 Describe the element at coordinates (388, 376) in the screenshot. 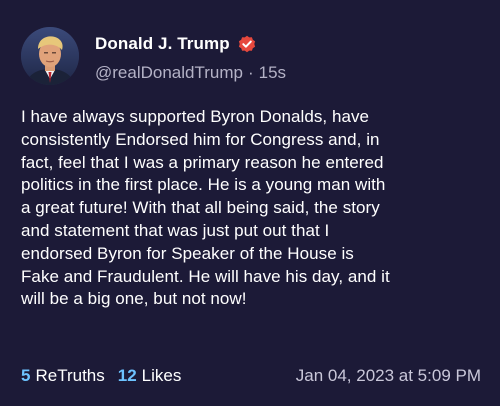

I see `post-timestamp: Jan 04, 2023 at 5:09 PM` at that location.